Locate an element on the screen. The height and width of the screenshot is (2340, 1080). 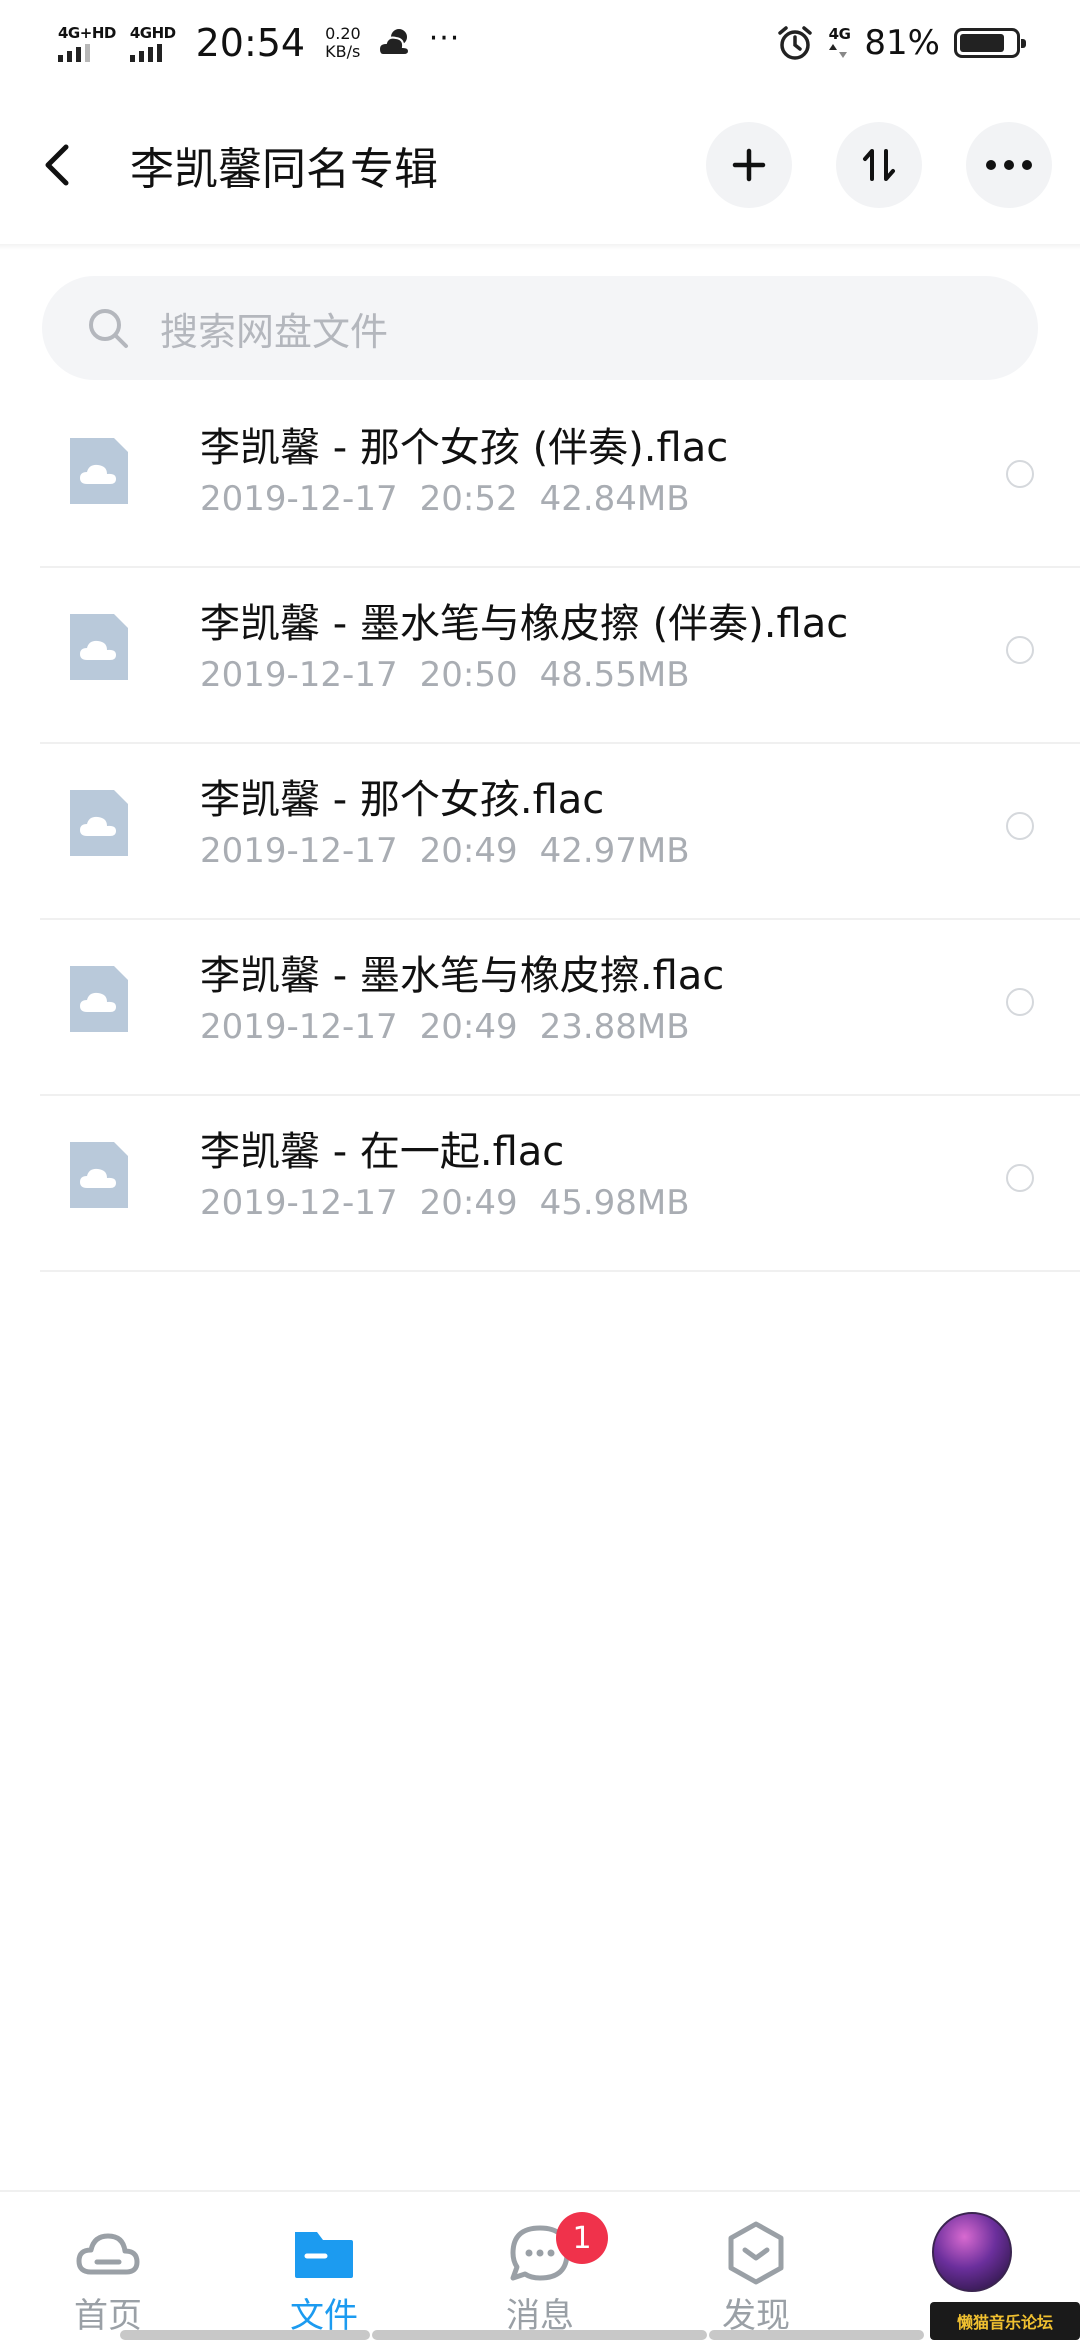
network-indicator-1: 4G+HD is located at coordinates (87, 43).